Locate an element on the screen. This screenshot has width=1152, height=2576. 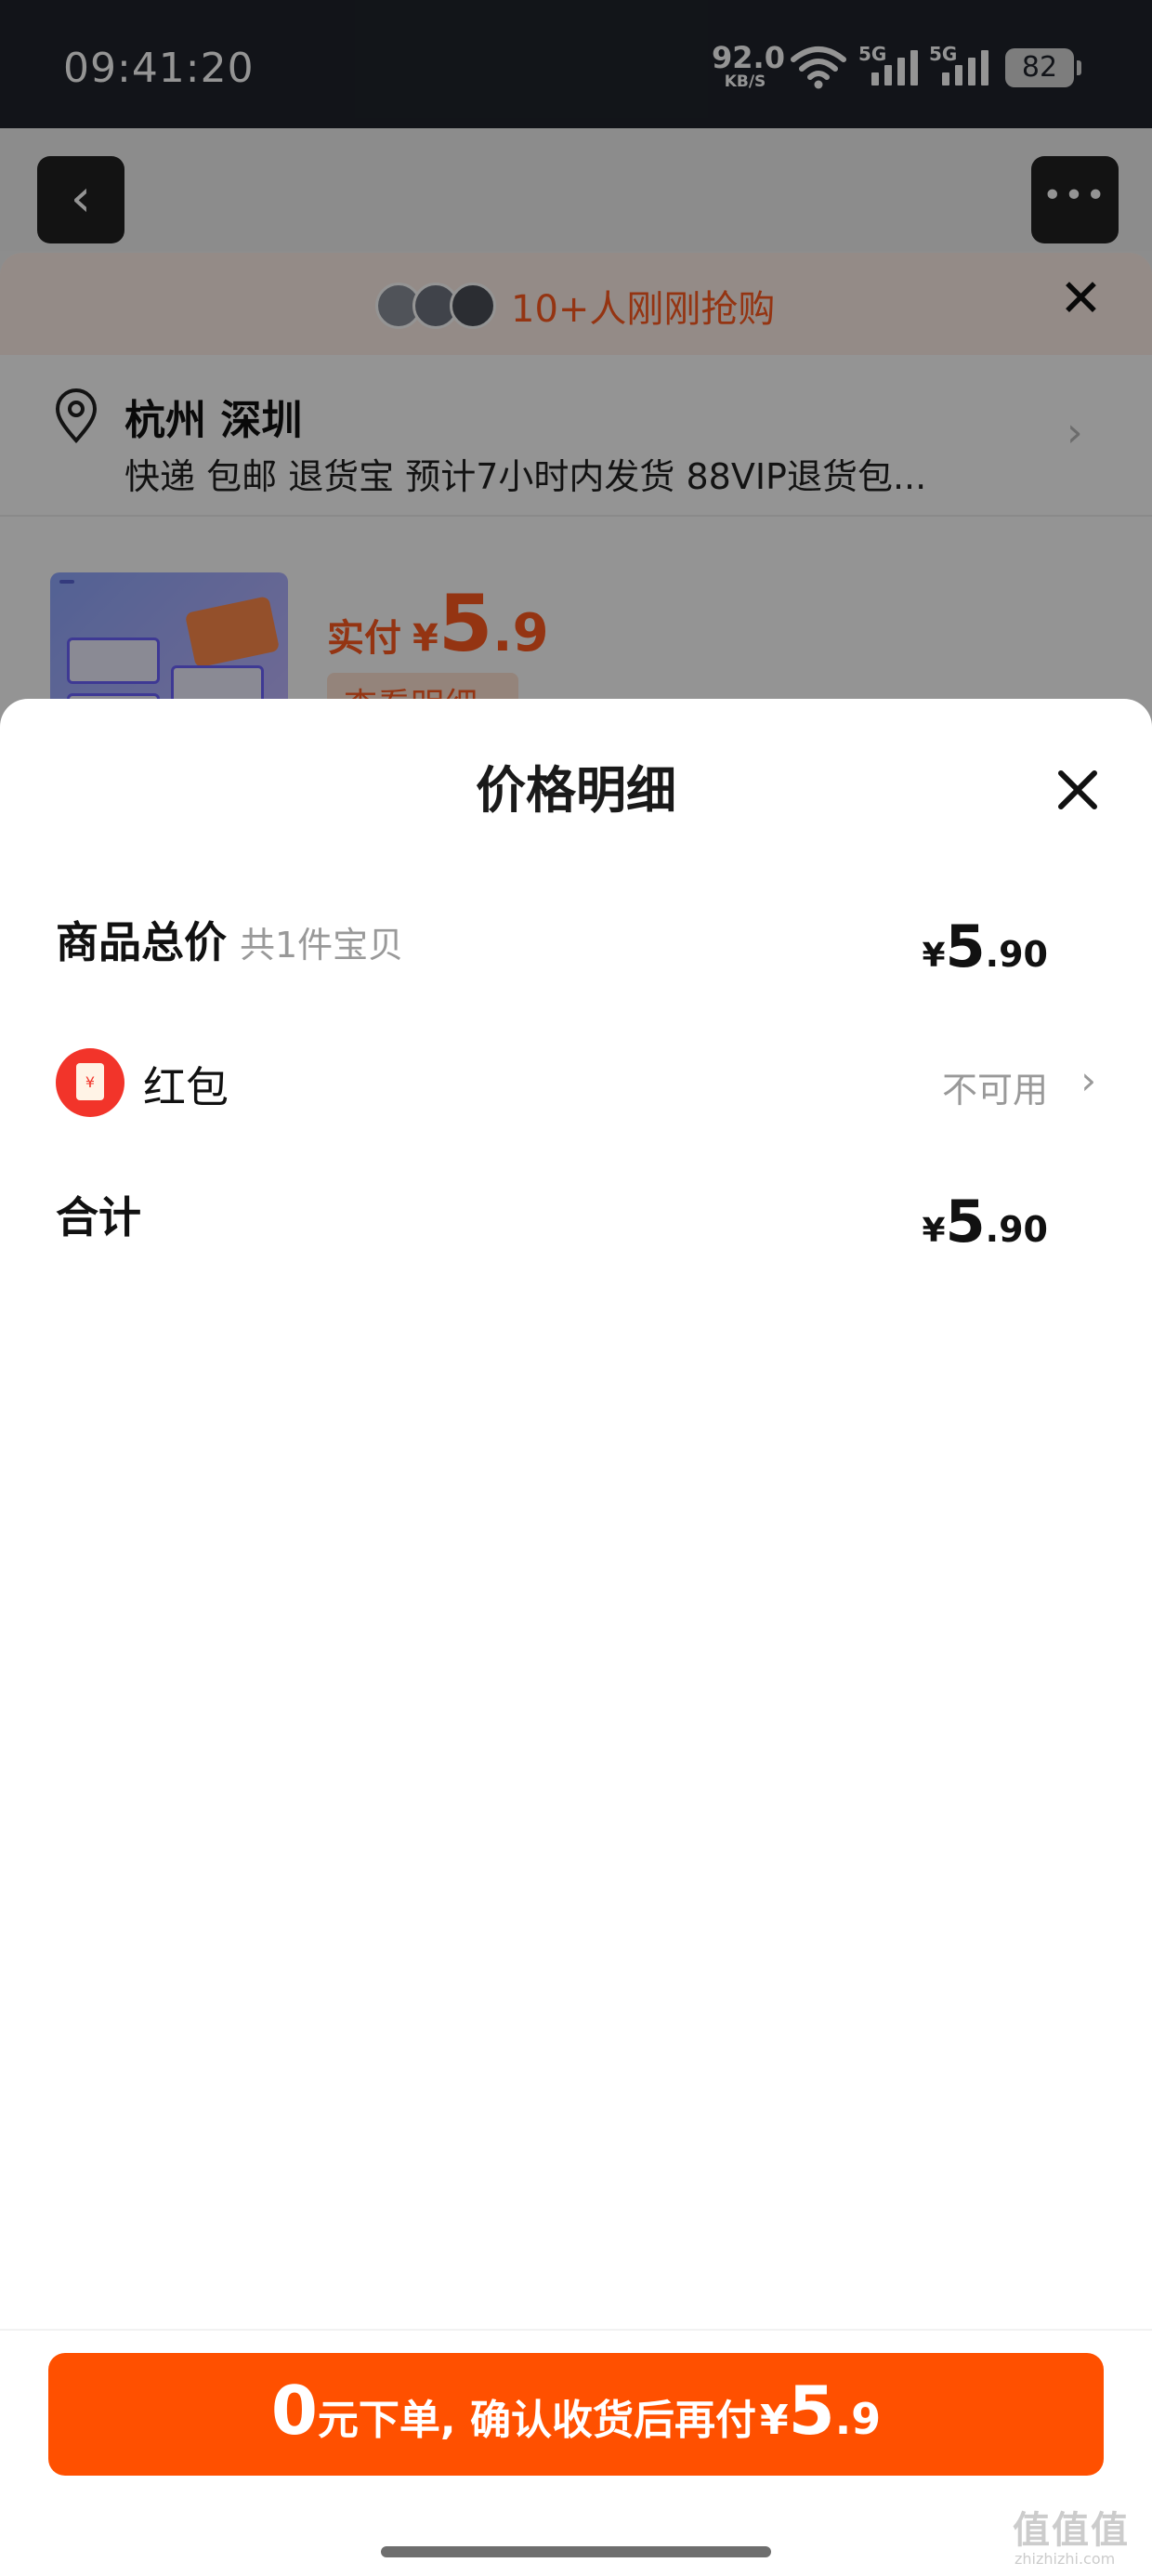
total-price: ¥5.90 is located at coordinates (985, 1221).